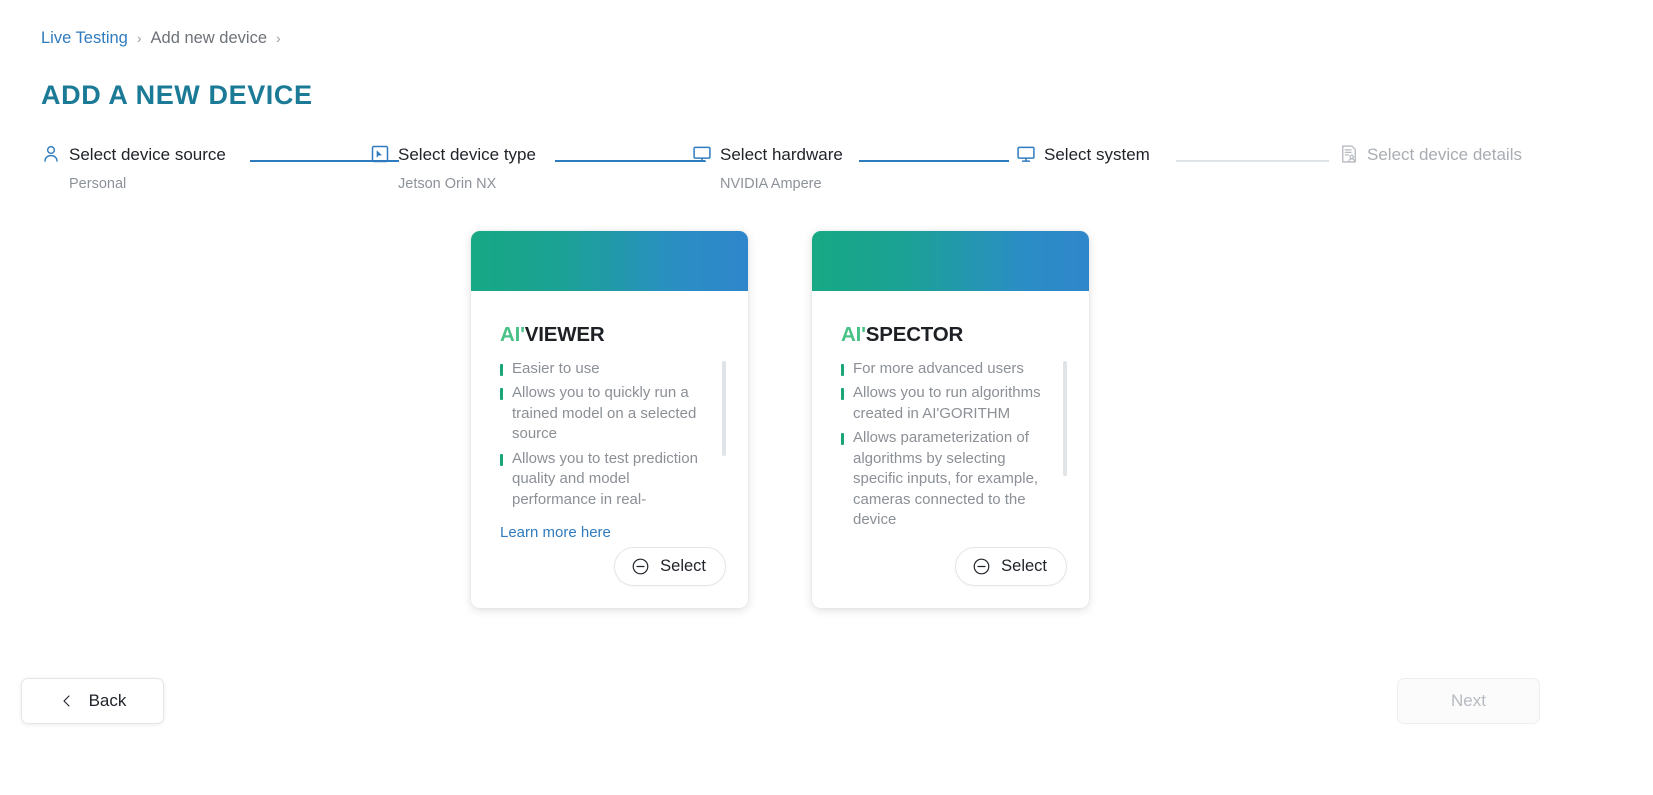 The image size is (1653, 795). What do you see at coordinates (51, 153) in the screenshot?
I see `person-icon` at bounding box center [51, 153].